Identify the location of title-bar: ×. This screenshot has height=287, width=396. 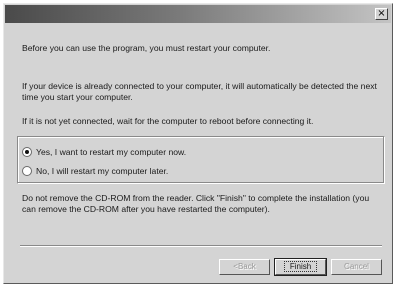
(198, 14).